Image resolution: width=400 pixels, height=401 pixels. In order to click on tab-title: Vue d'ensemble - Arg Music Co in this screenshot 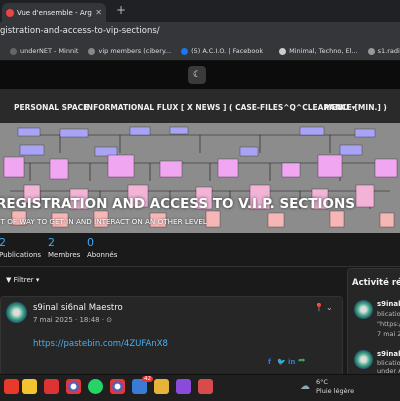, I will do `click(54, 12)`.